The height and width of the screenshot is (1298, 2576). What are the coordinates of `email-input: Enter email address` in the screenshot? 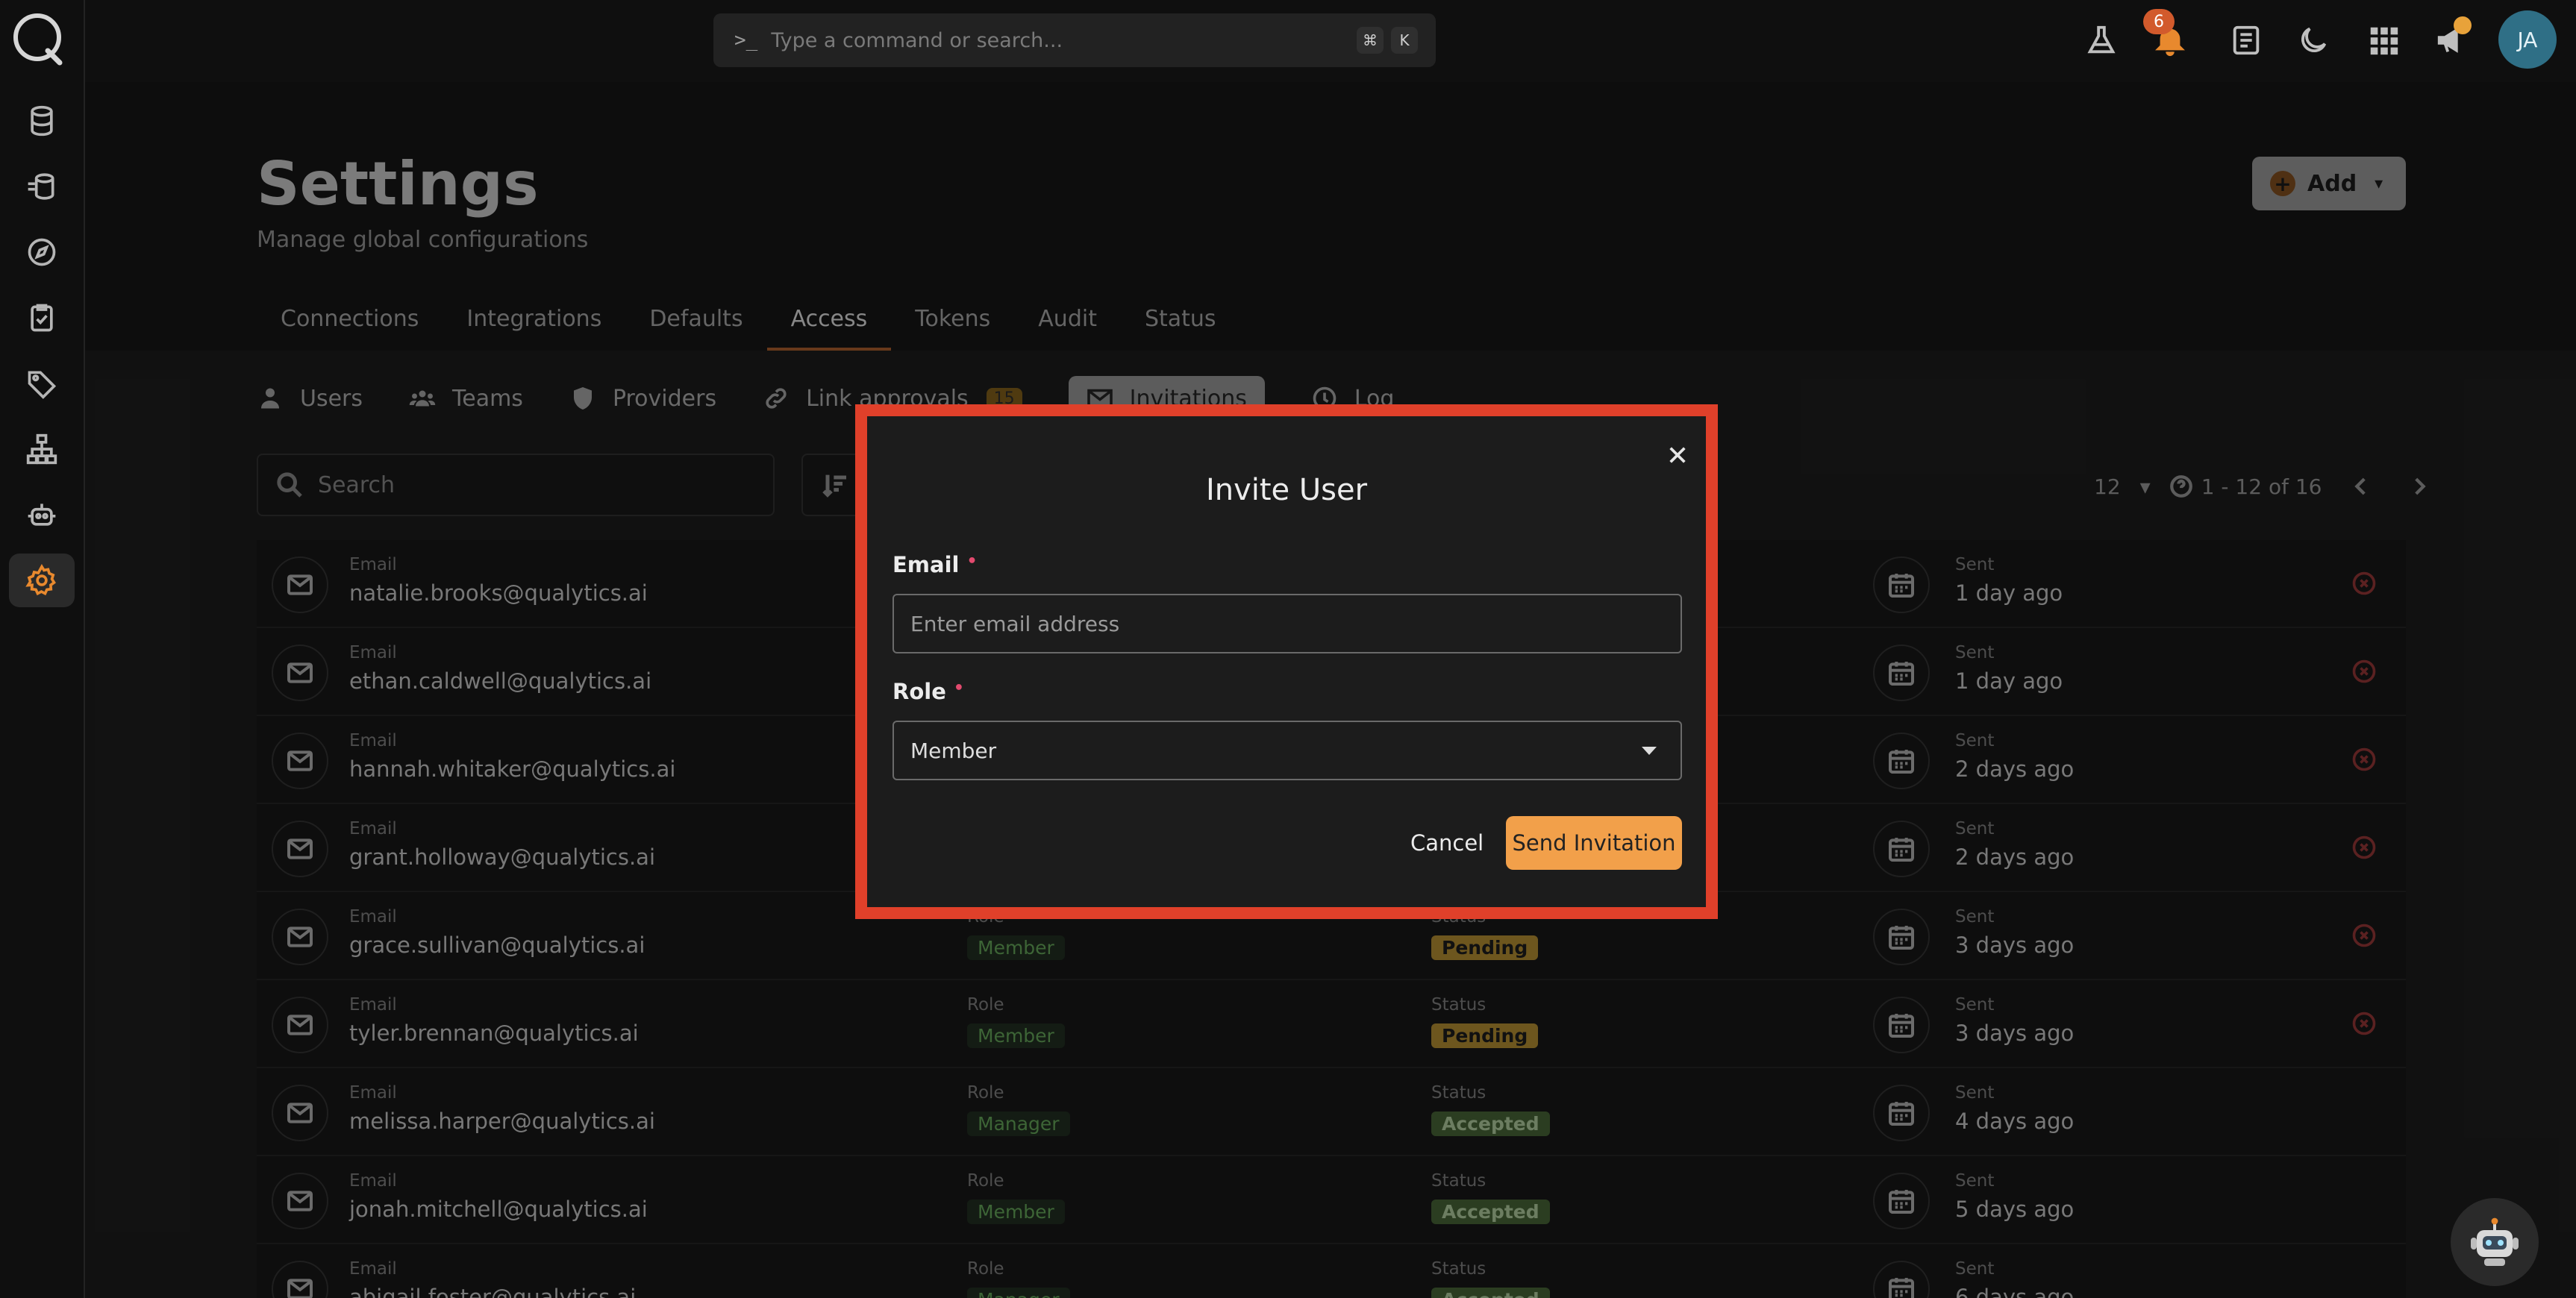 It's located at (1287, 623).